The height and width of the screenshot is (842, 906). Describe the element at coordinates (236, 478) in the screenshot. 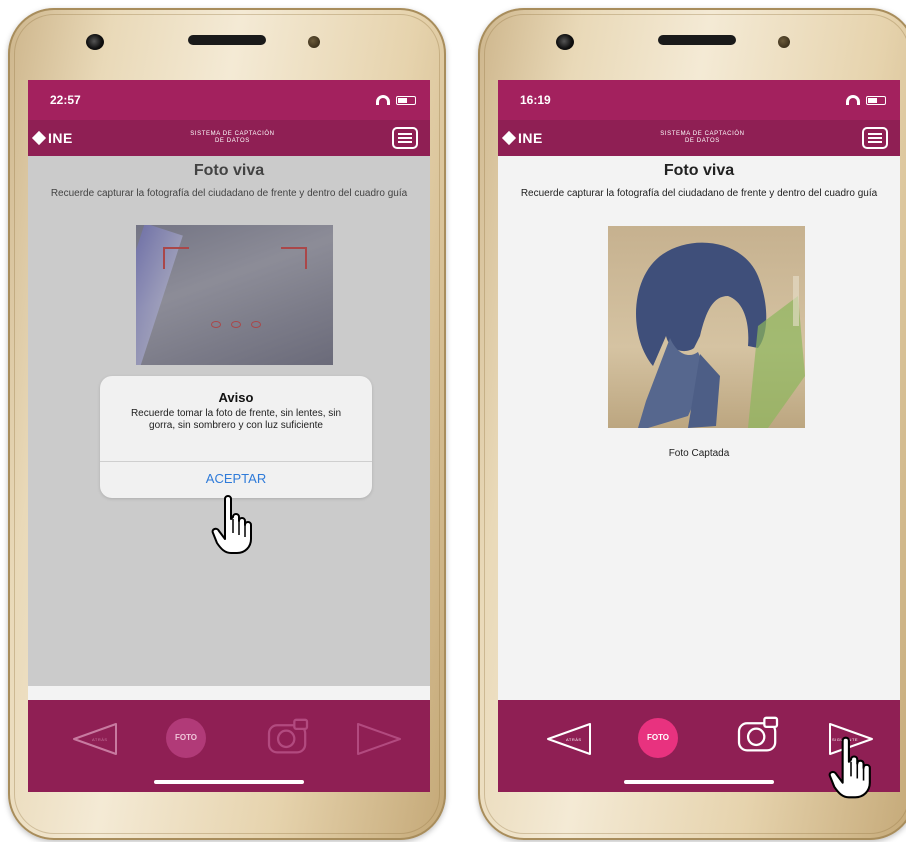

I see `accept-button: ACEPTAR` at that location.